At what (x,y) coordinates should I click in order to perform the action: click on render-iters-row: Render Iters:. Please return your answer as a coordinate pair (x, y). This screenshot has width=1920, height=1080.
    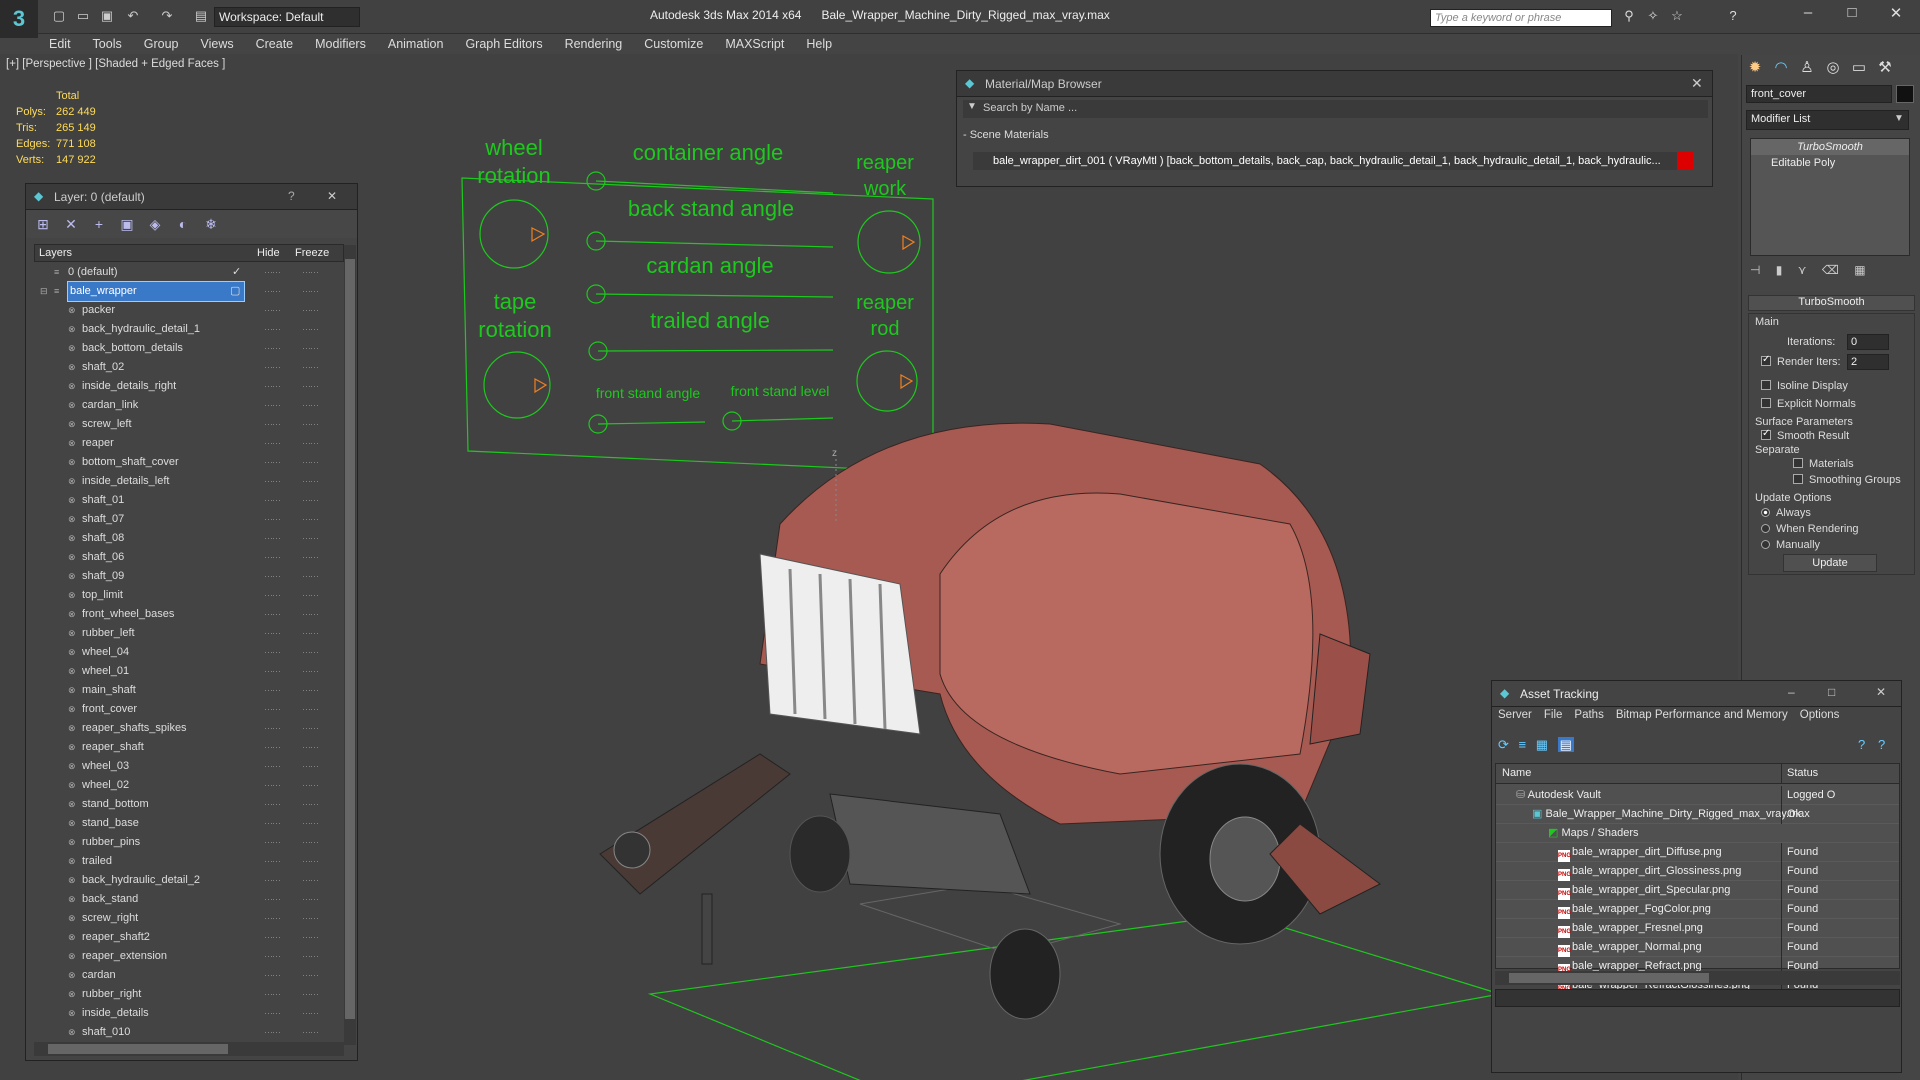
    Looking at the image, I should click on (1801, 361).